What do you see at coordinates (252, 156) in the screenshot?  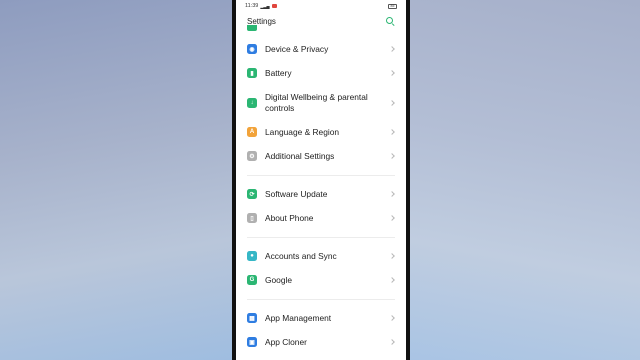 I see `gear-icon: ⚙` at bounding box center [252, 156].